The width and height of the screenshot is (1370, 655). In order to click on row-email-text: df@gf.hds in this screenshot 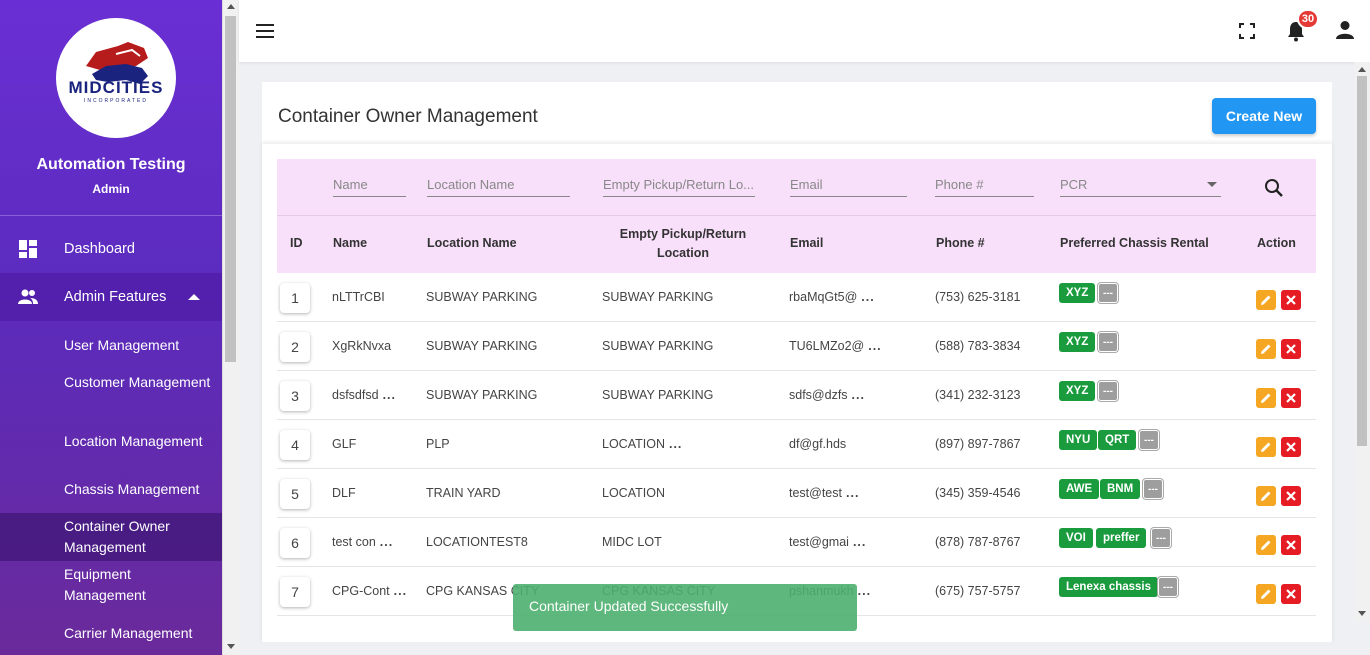, I will do `click(818, 444)`.